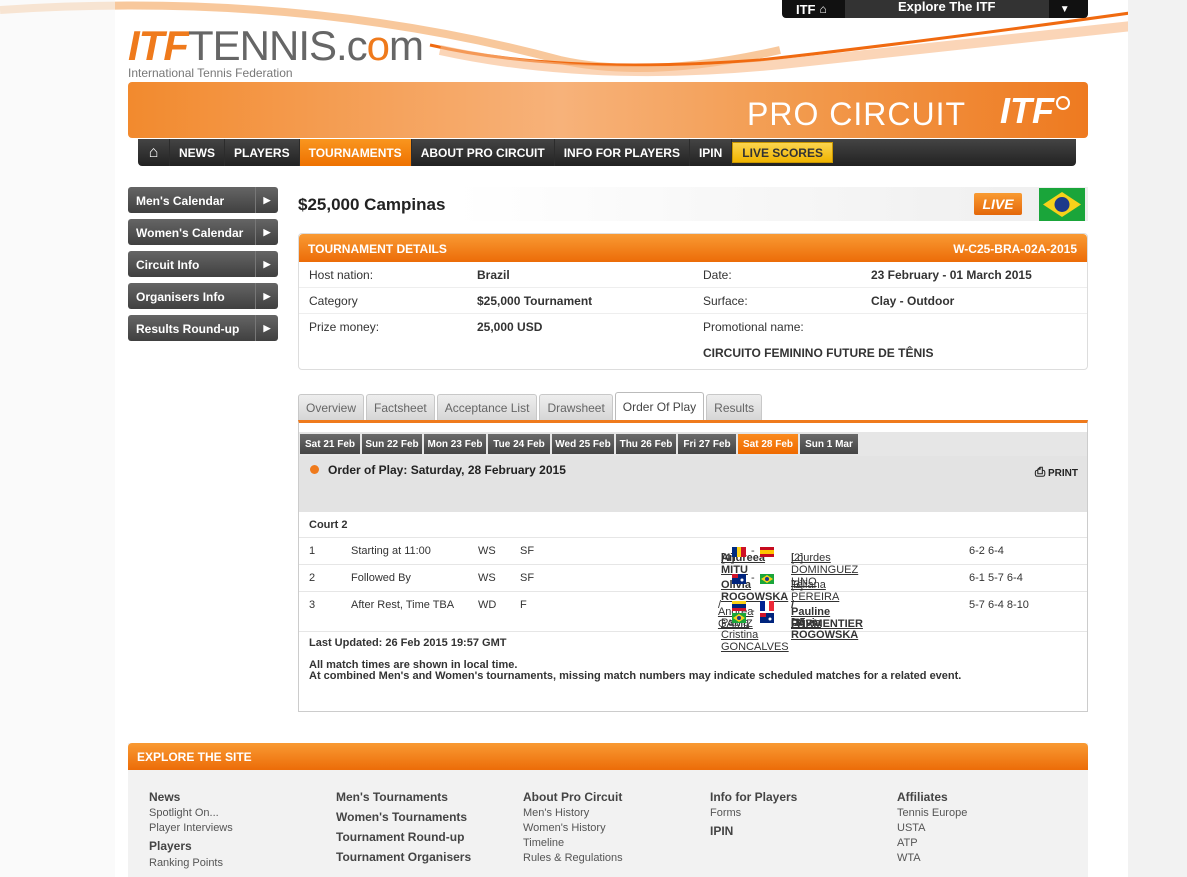 Image resolution: width=1187 pixels, height=877 pixels. I want to click on nav-item-live-scores: LIVE SCORES, so click(782, 152).